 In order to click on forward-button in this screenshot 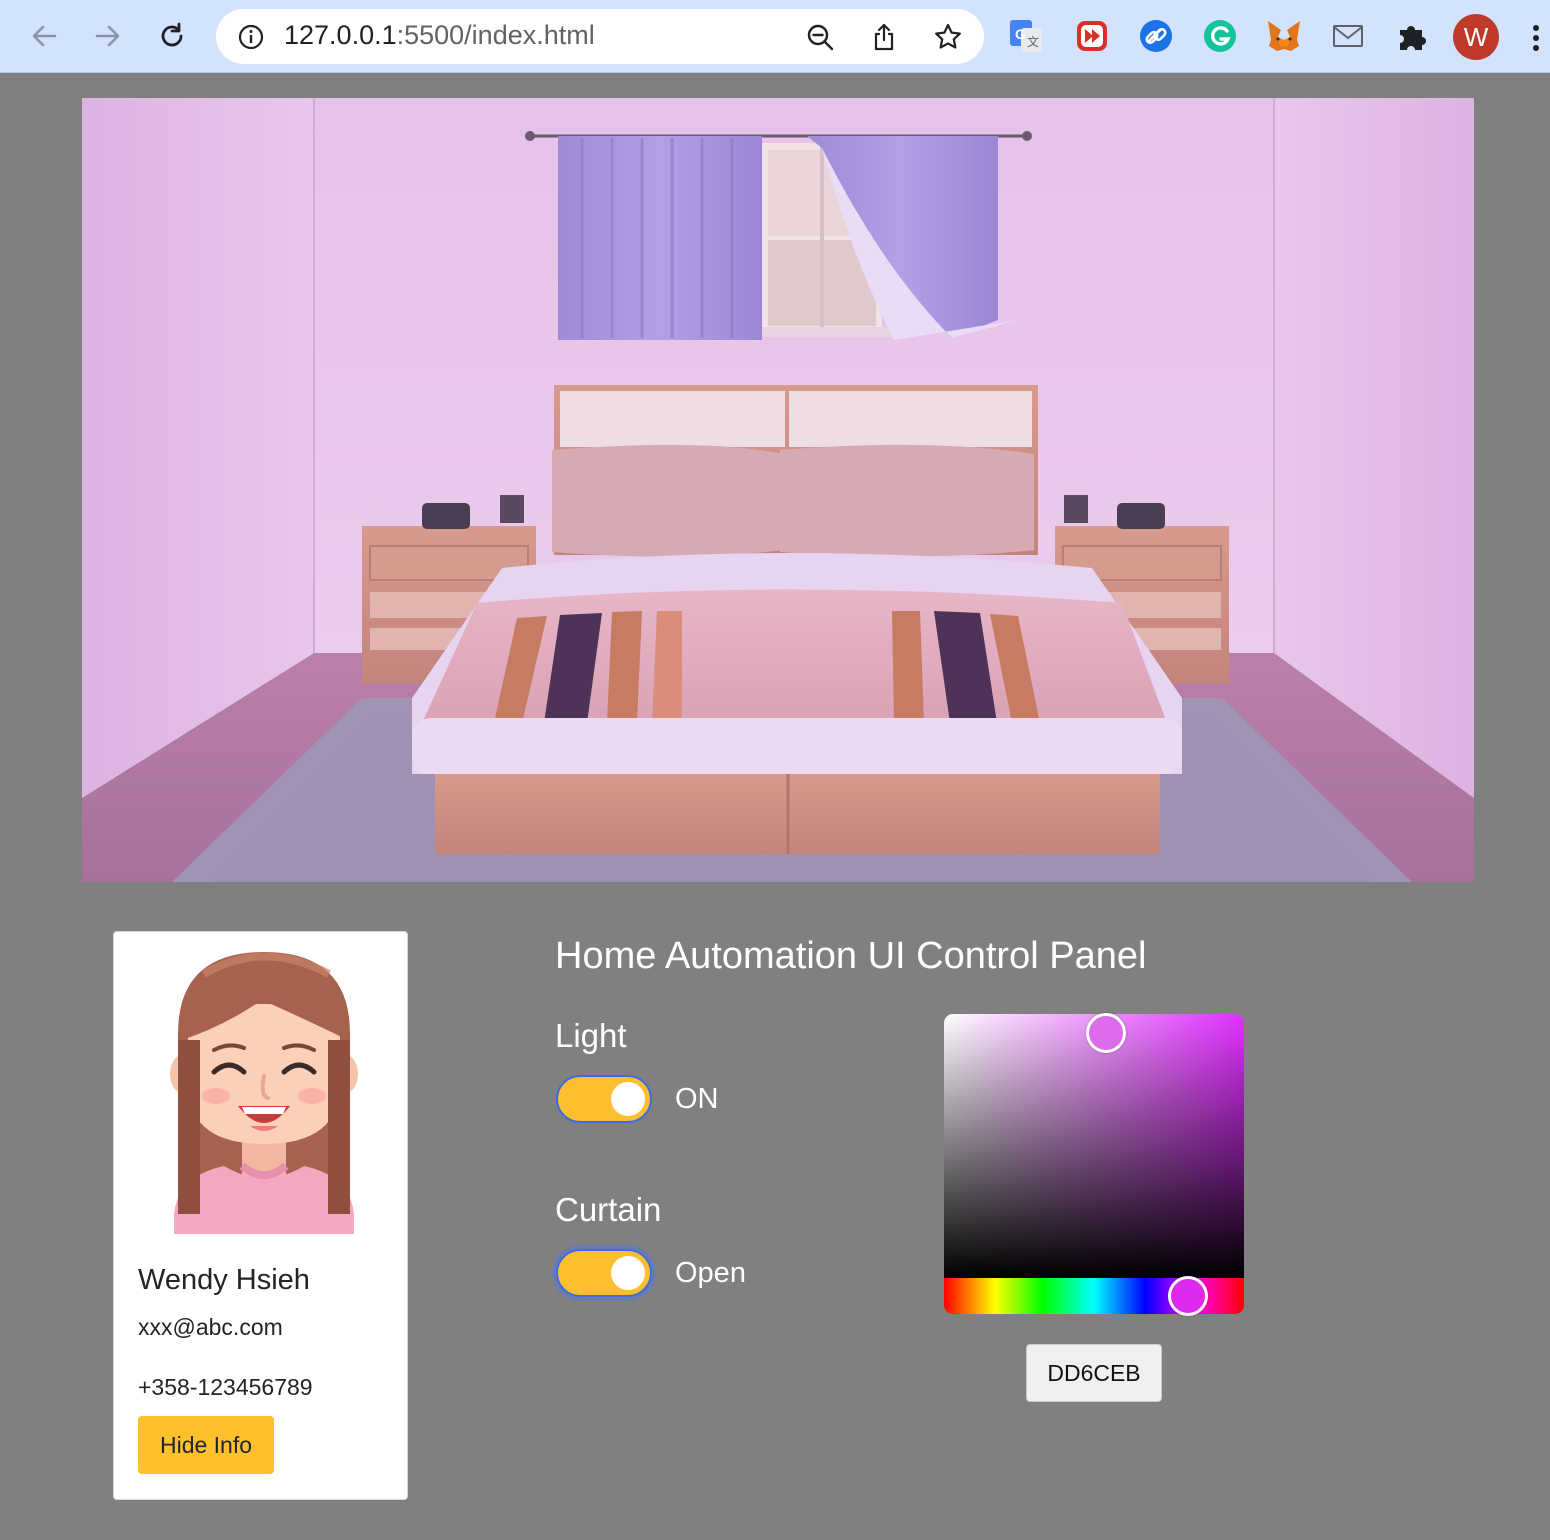, I will do `click(108, 36)`.